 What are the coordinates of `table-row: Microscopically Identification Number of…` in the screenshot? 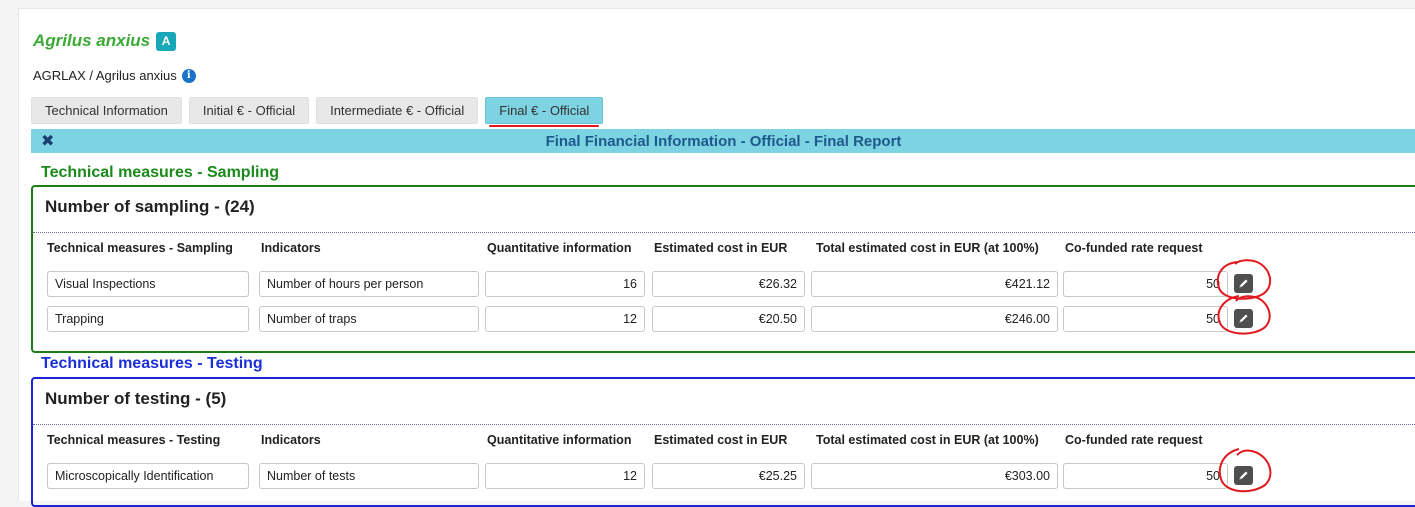 It's located at (724, 476).